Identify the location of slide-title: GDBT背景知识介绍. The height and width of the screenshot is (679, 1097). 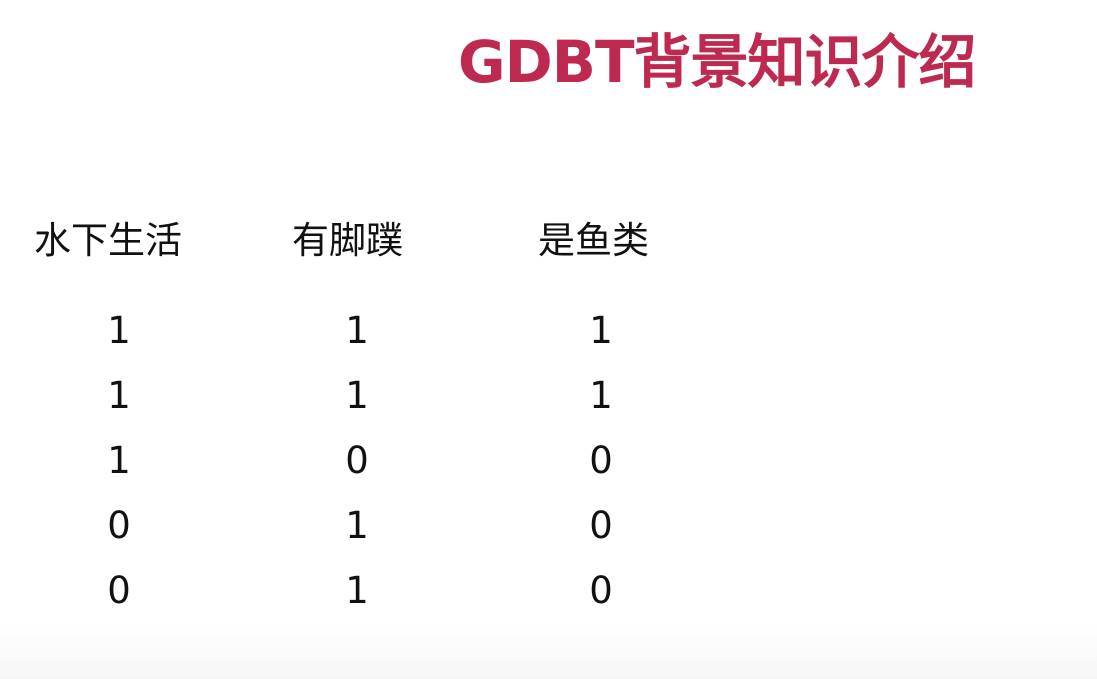
(717, 62).